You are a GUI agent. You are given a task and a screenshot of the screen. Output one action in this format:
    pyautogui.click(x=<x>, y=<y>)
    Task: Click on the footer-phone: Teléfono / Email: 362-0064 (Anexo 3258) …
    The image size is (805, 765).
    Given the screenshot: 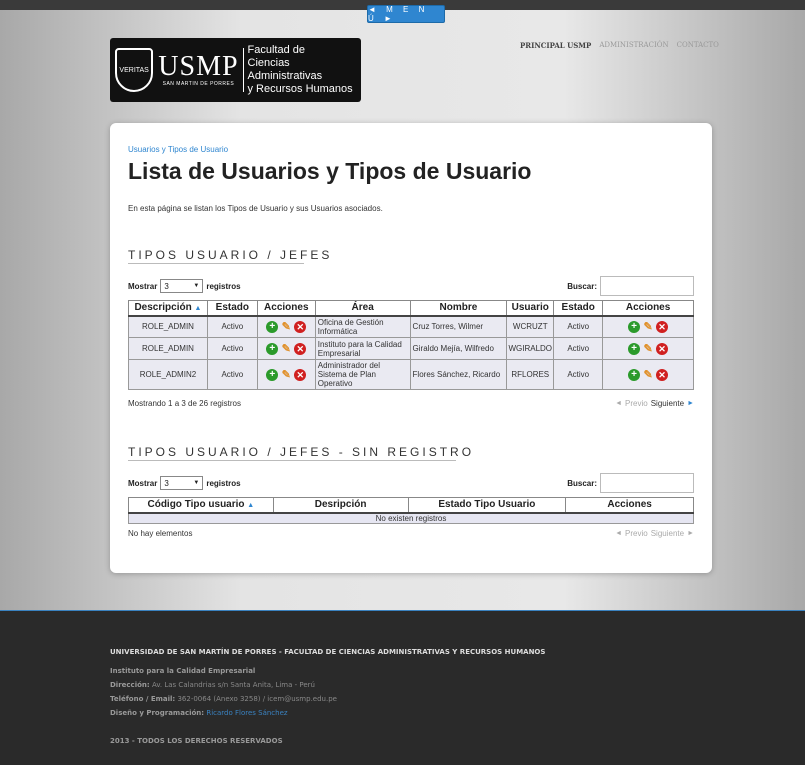 What is the action you would take?
    pyautogui.click(x=223, y=699)
    